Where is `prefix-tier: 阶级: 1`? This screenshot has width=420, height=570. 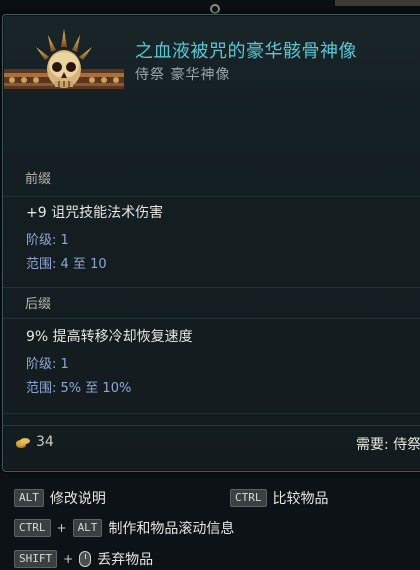 prefix-tier: 阶级: 1 is located at coordinates (47, 238).